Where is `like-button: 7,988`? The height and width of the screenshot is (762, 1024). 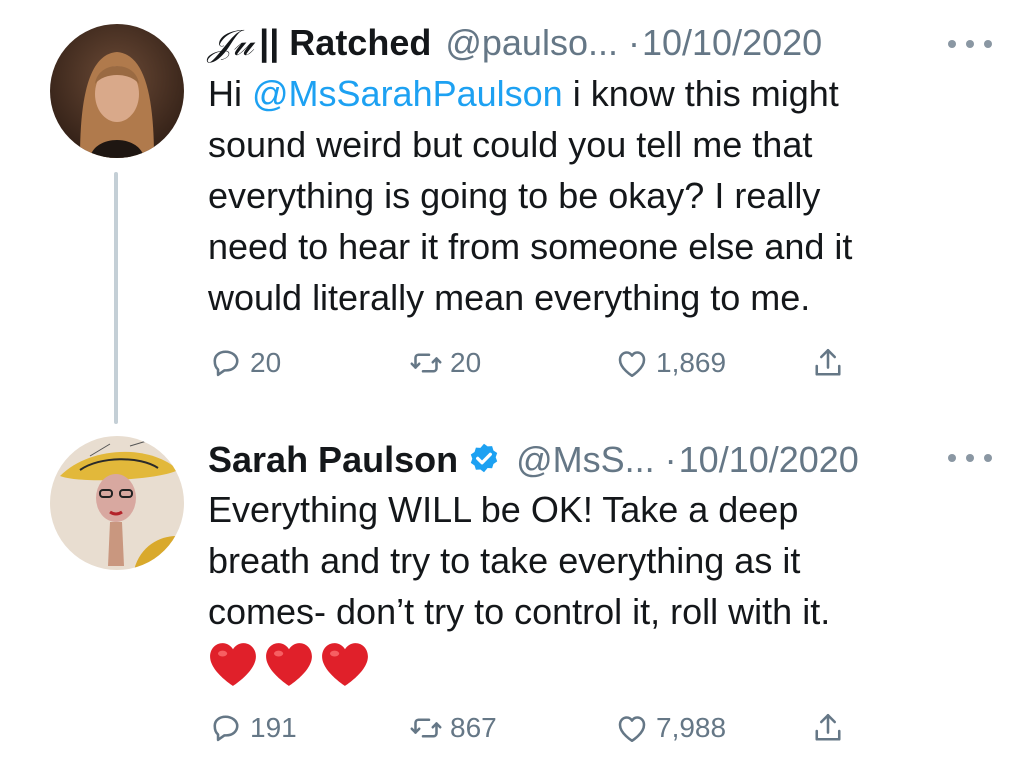 like-button: 7,988 is located at coordinates (670, 728).